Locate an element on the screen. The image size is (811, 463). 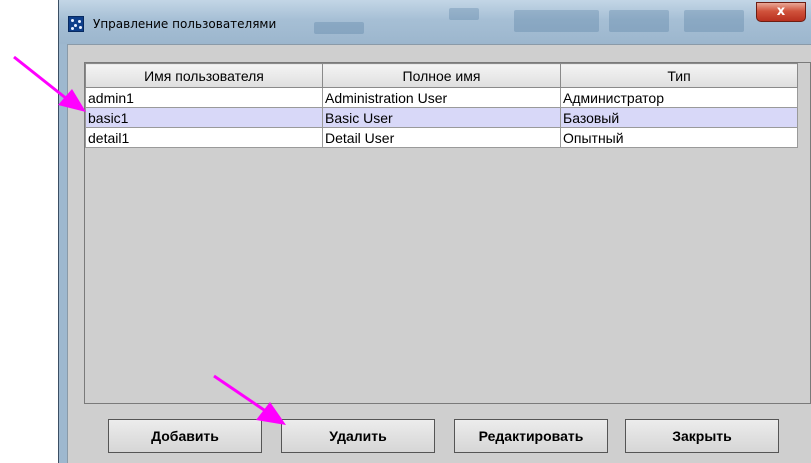
table-row: admin1 Administration User Администратор is located at coordinates (441, 97).